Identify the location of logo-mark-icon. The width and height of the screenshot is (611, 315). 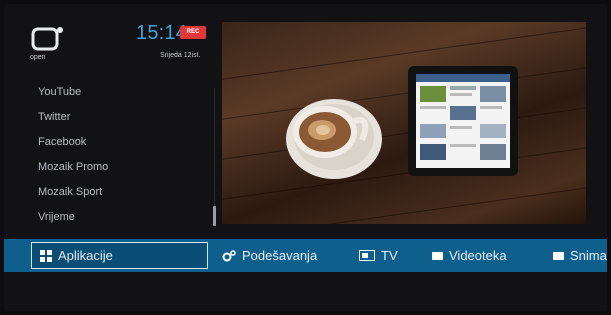
(47, 39).